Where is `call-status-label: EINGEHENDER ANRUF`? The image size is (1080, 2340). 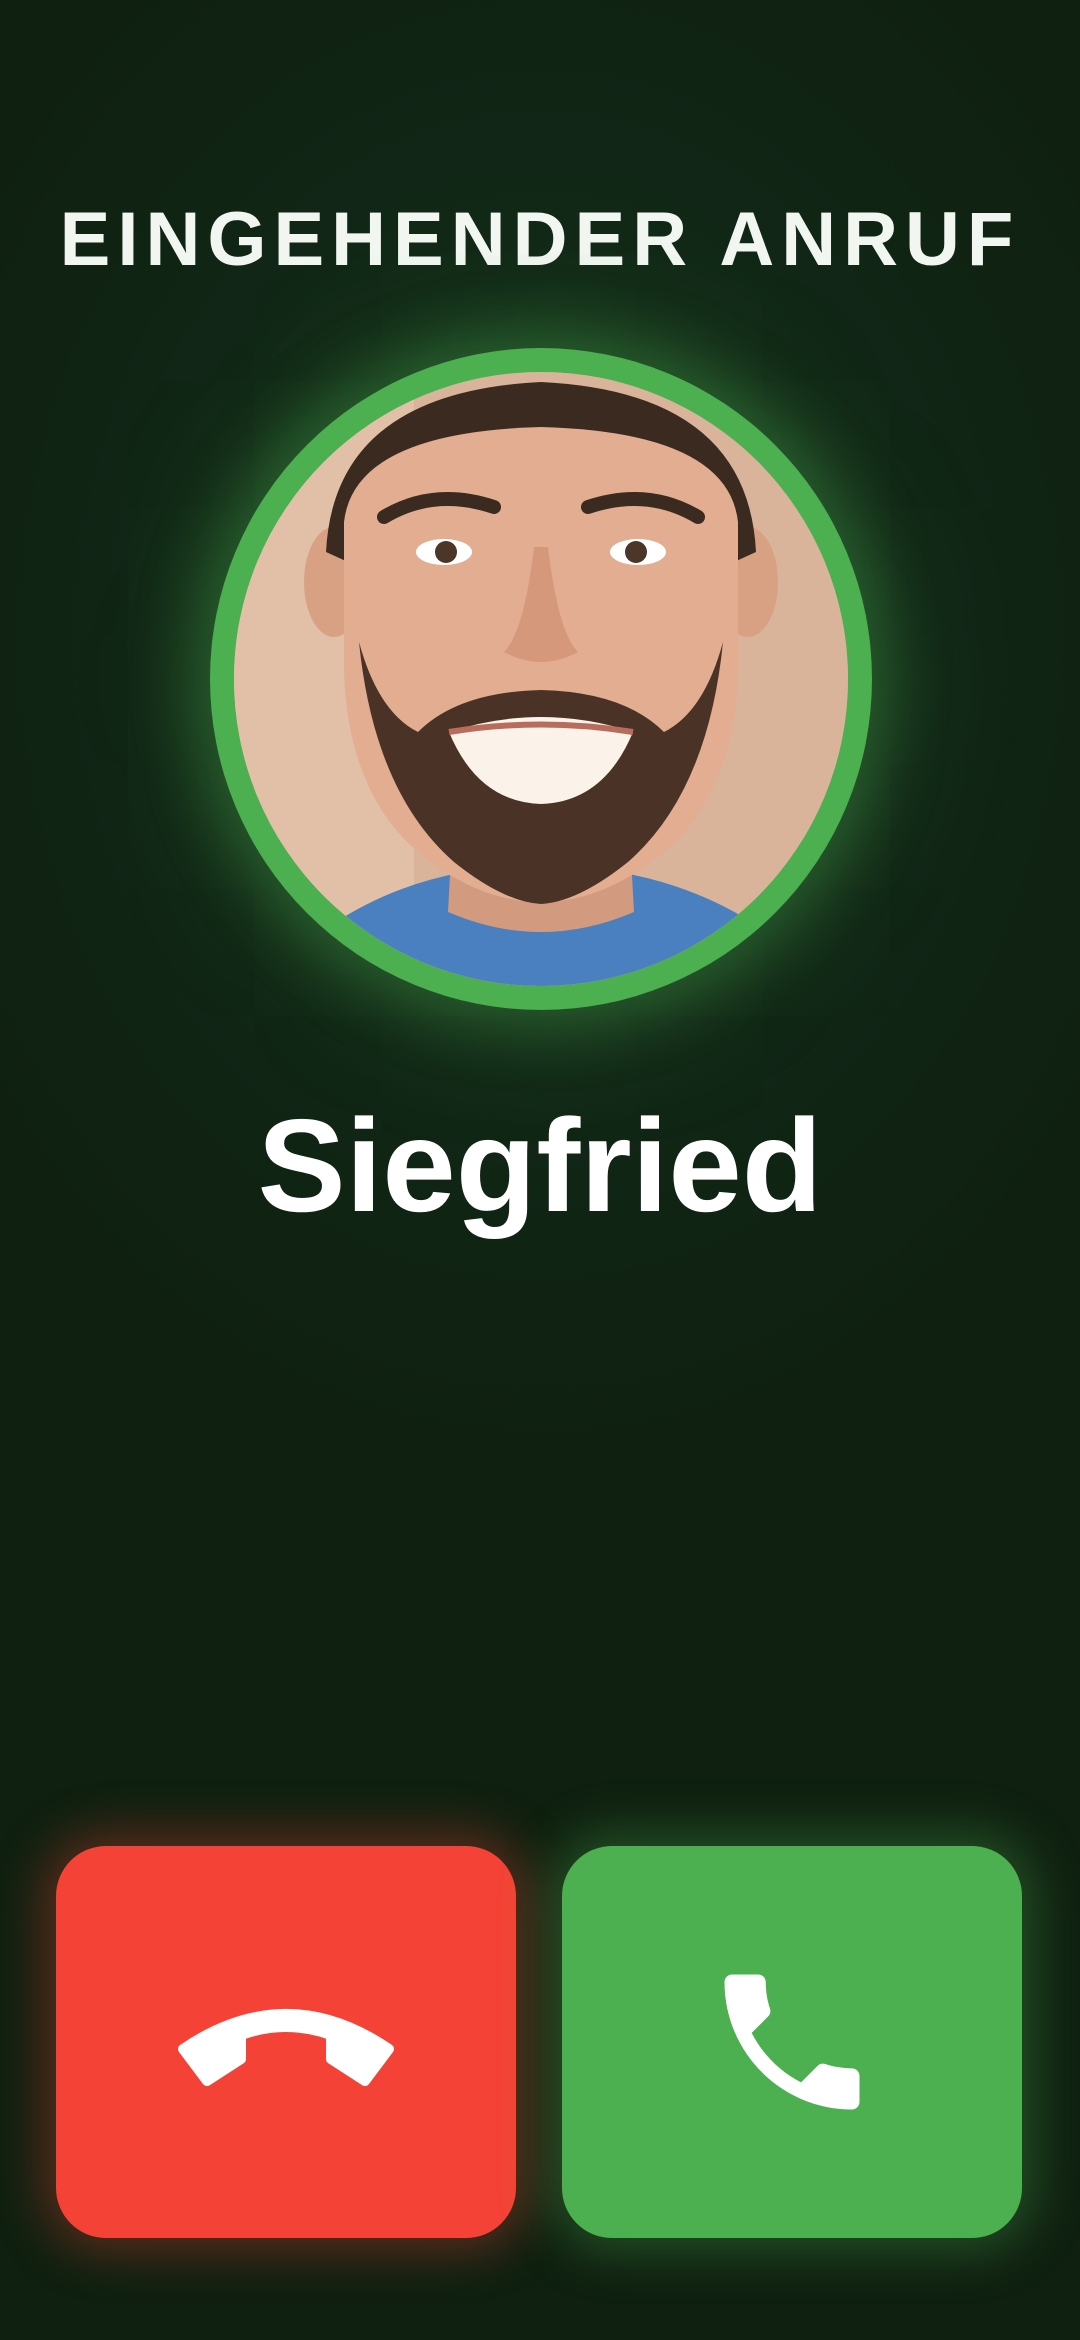 call-status-label: EINGEHENDER ANRUF is located at coordinates (540, 239).